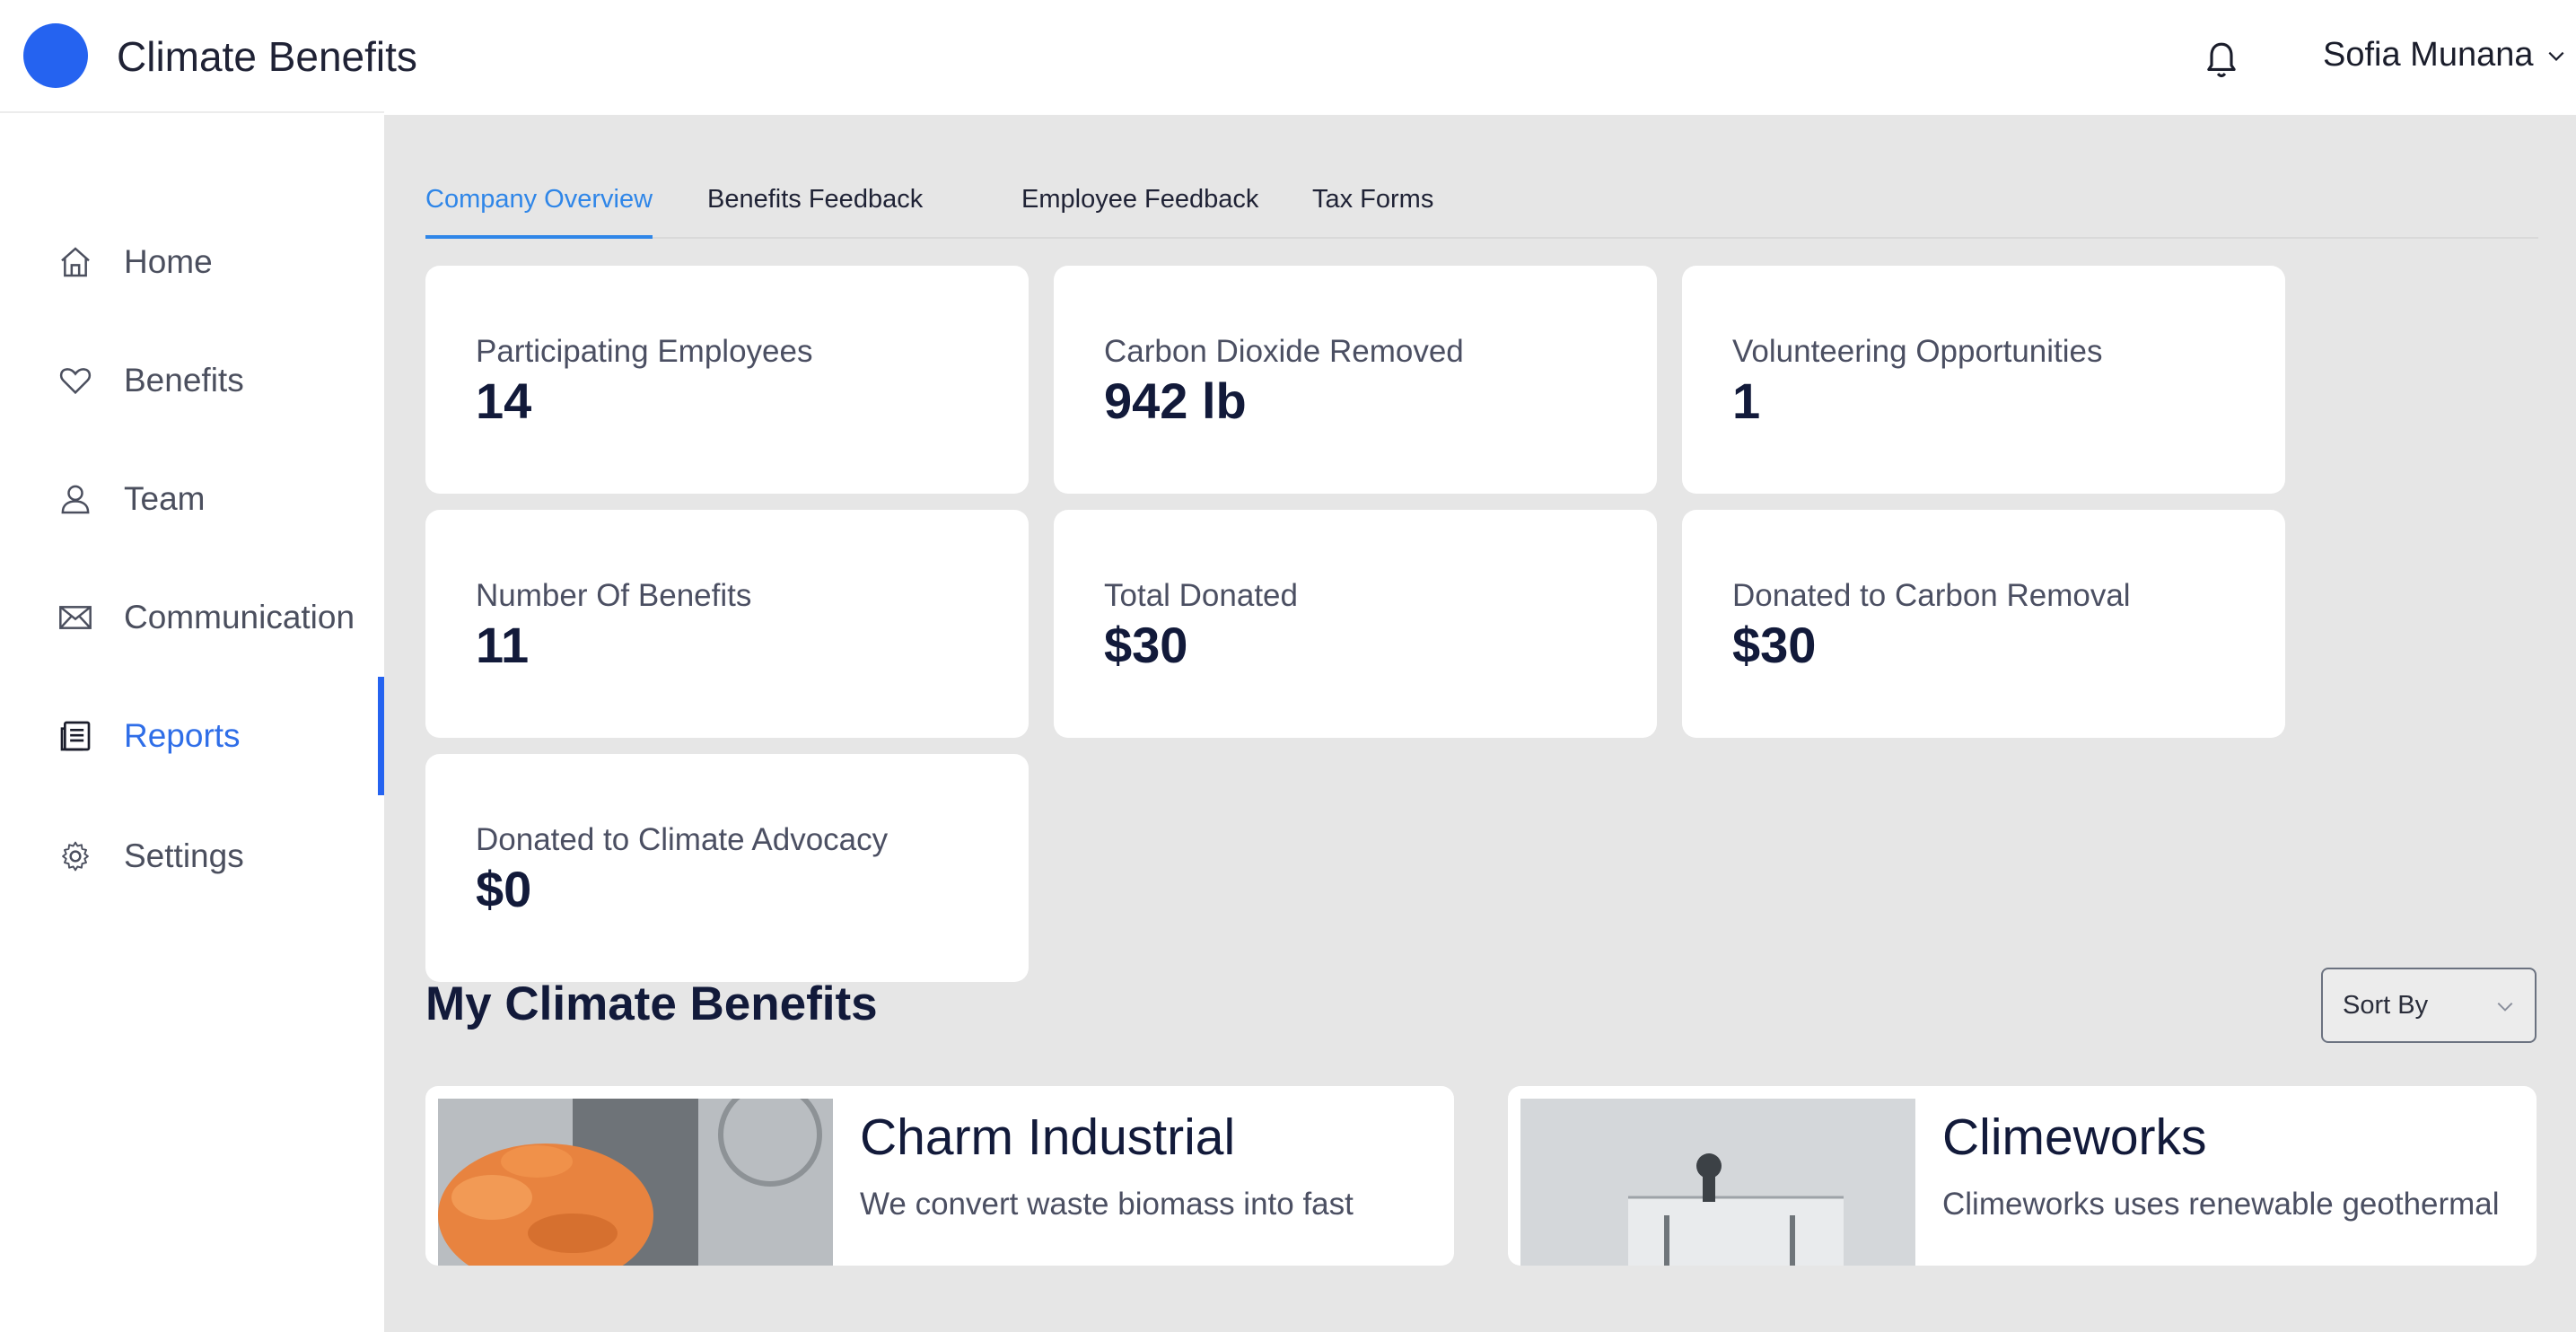 The width and height of the screenshot is (2576, 1332). What do you see at coordinates (504, 401) in the screenshot?
I see `stat-value: 14` at bounding box center [504, 401].